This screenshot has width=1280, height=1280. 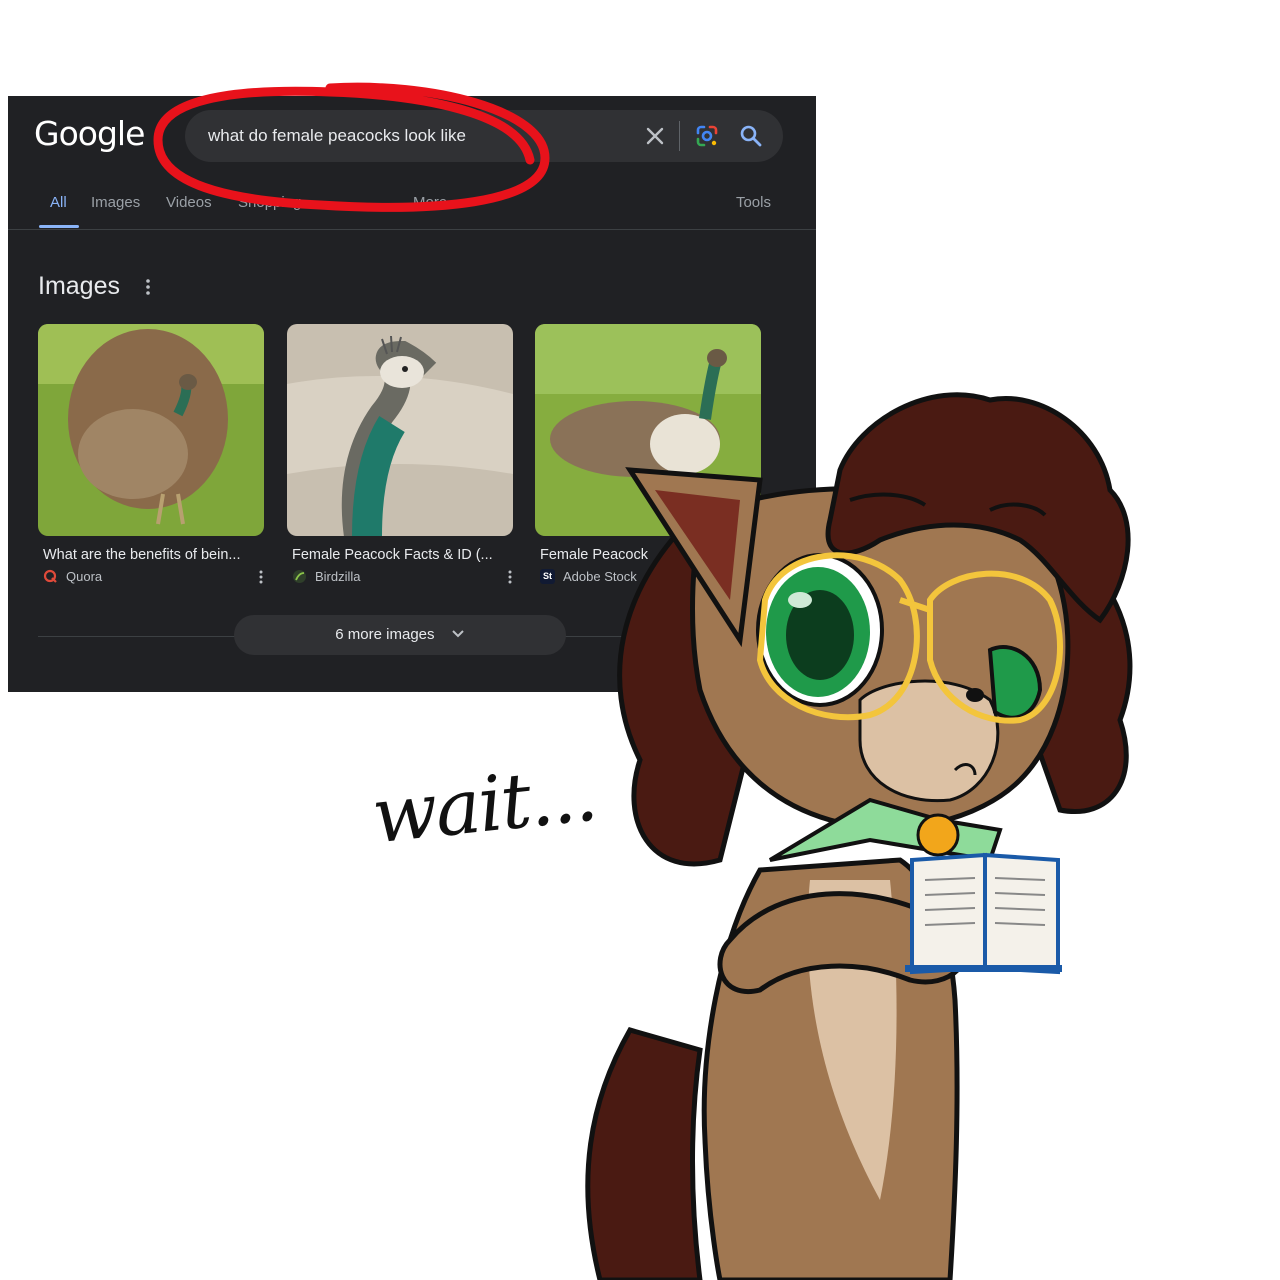 What do you see at coordinates (649, 576) in the screenshot?
I see `image-source: St Adobe Stock` at bounding box center [649, 576].